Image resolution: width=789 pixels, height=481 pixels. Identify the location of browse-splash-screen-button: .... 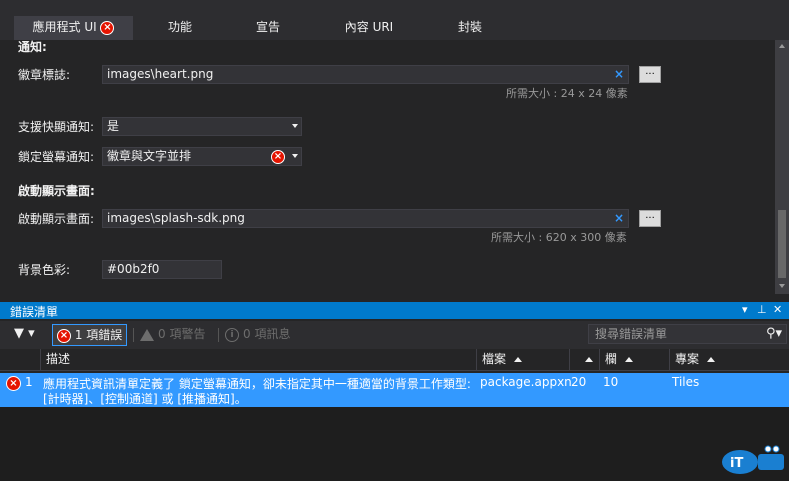
(650, 218).